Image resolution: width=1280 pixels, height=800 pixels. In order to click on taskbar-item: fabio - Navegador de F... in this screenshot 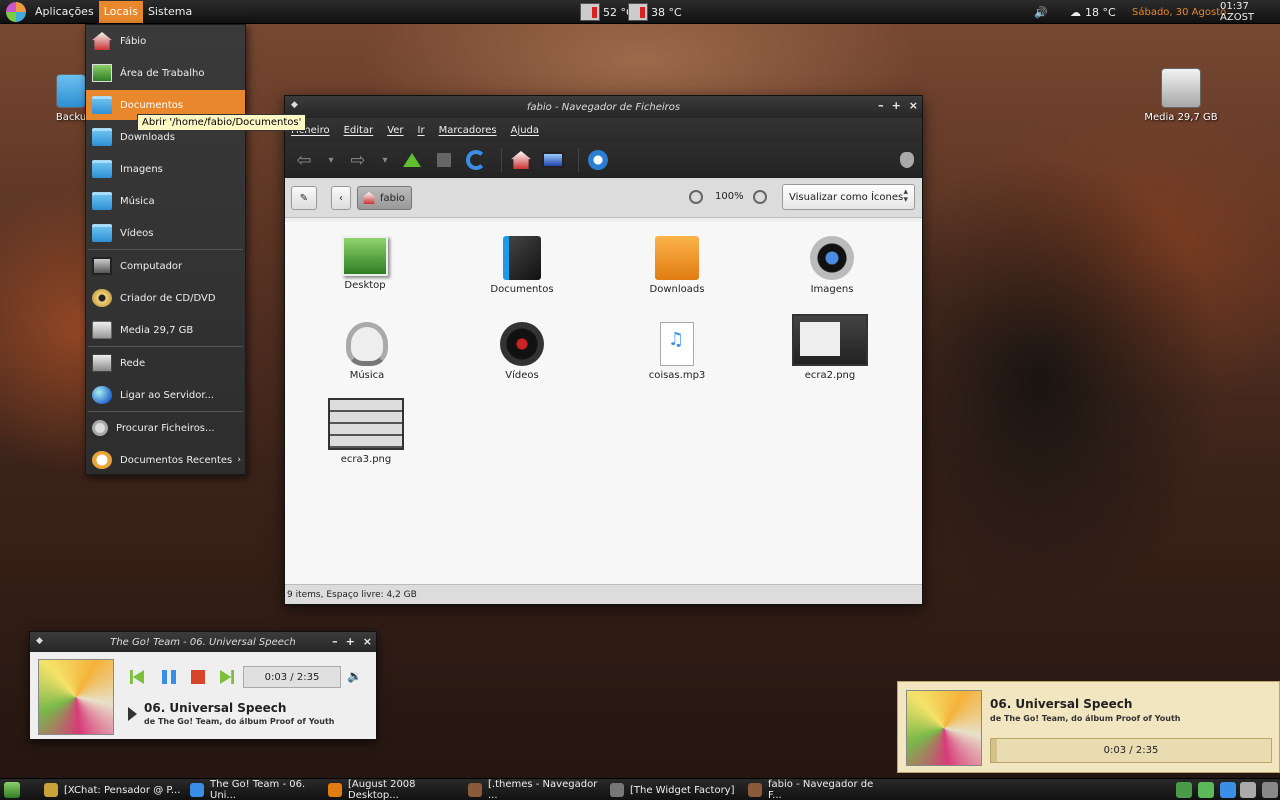, I will do `click(818, 789)`.